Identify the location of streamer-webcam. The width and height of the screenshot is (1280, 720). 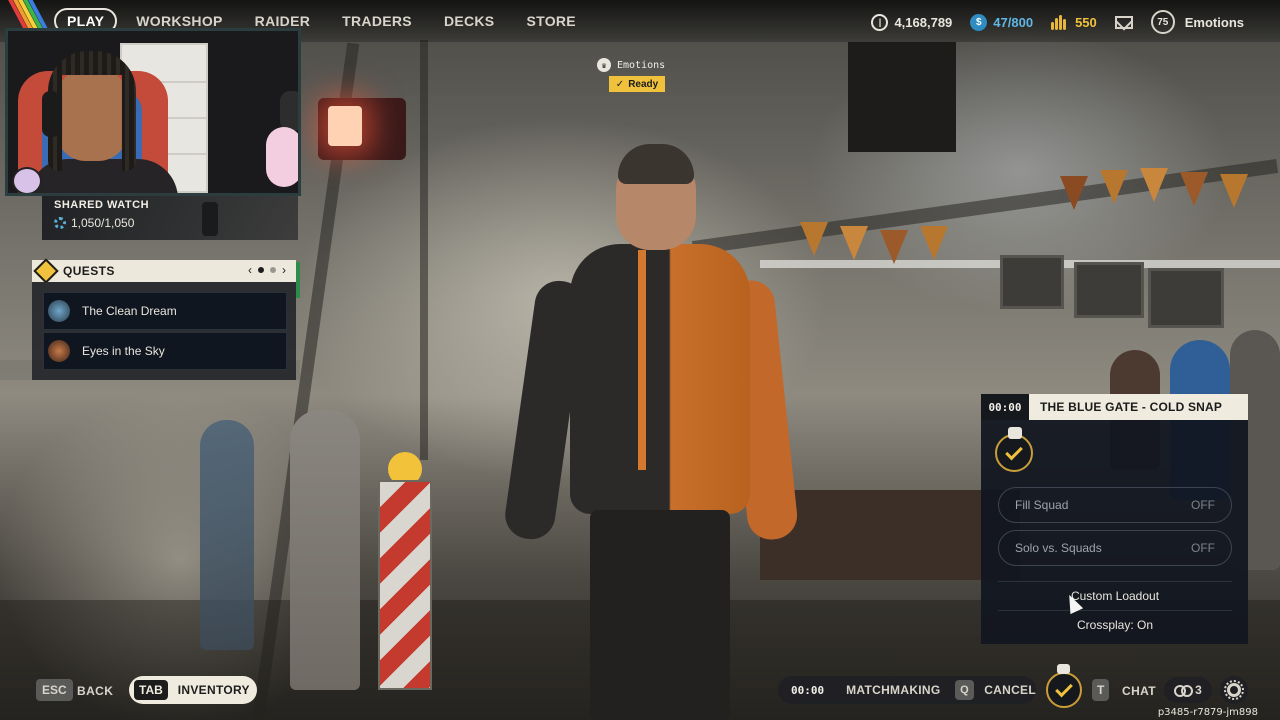
(153, 112).